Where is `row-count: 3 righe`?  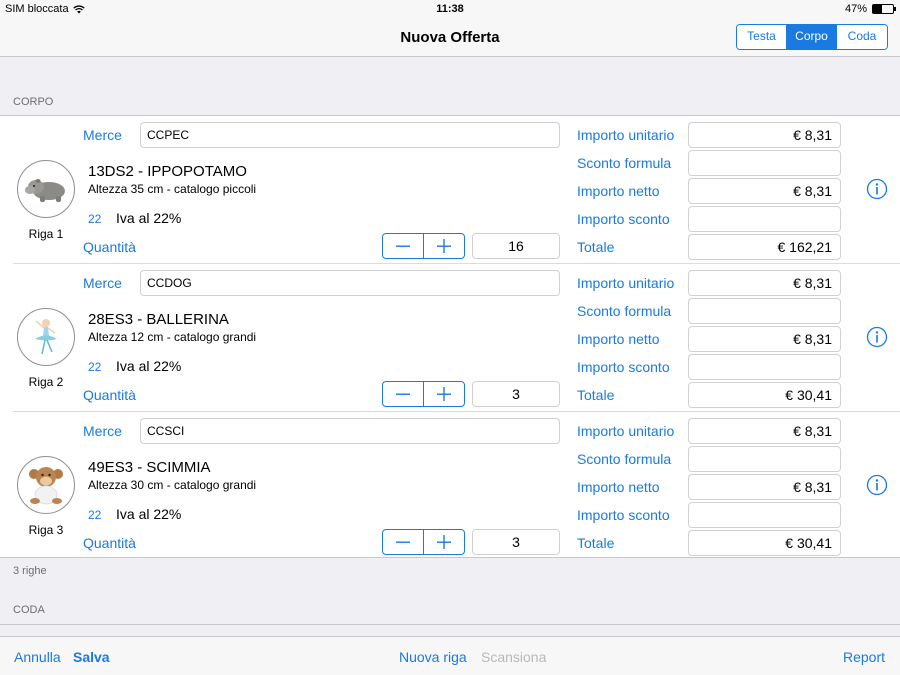 row-count: 3 righe is located at coordinates (30, 571).